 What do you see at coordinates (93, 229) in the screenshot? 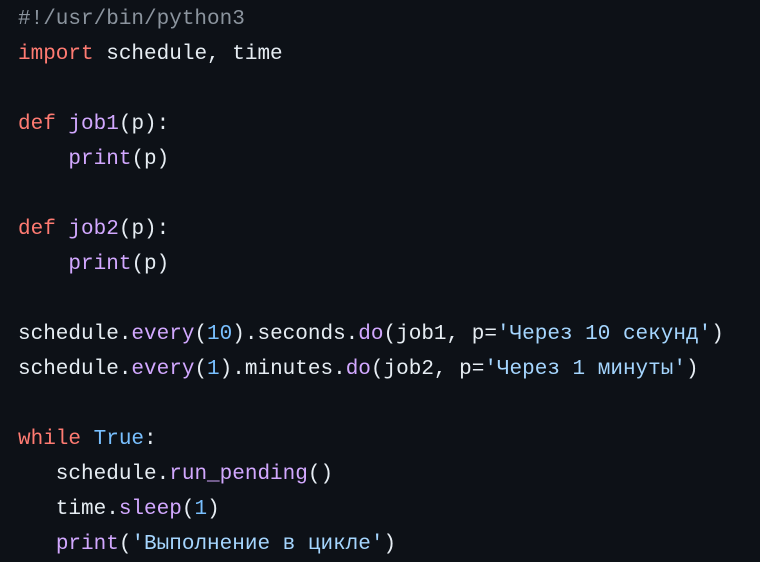
I see `code-token: job2` at bounding box center [93, 229].